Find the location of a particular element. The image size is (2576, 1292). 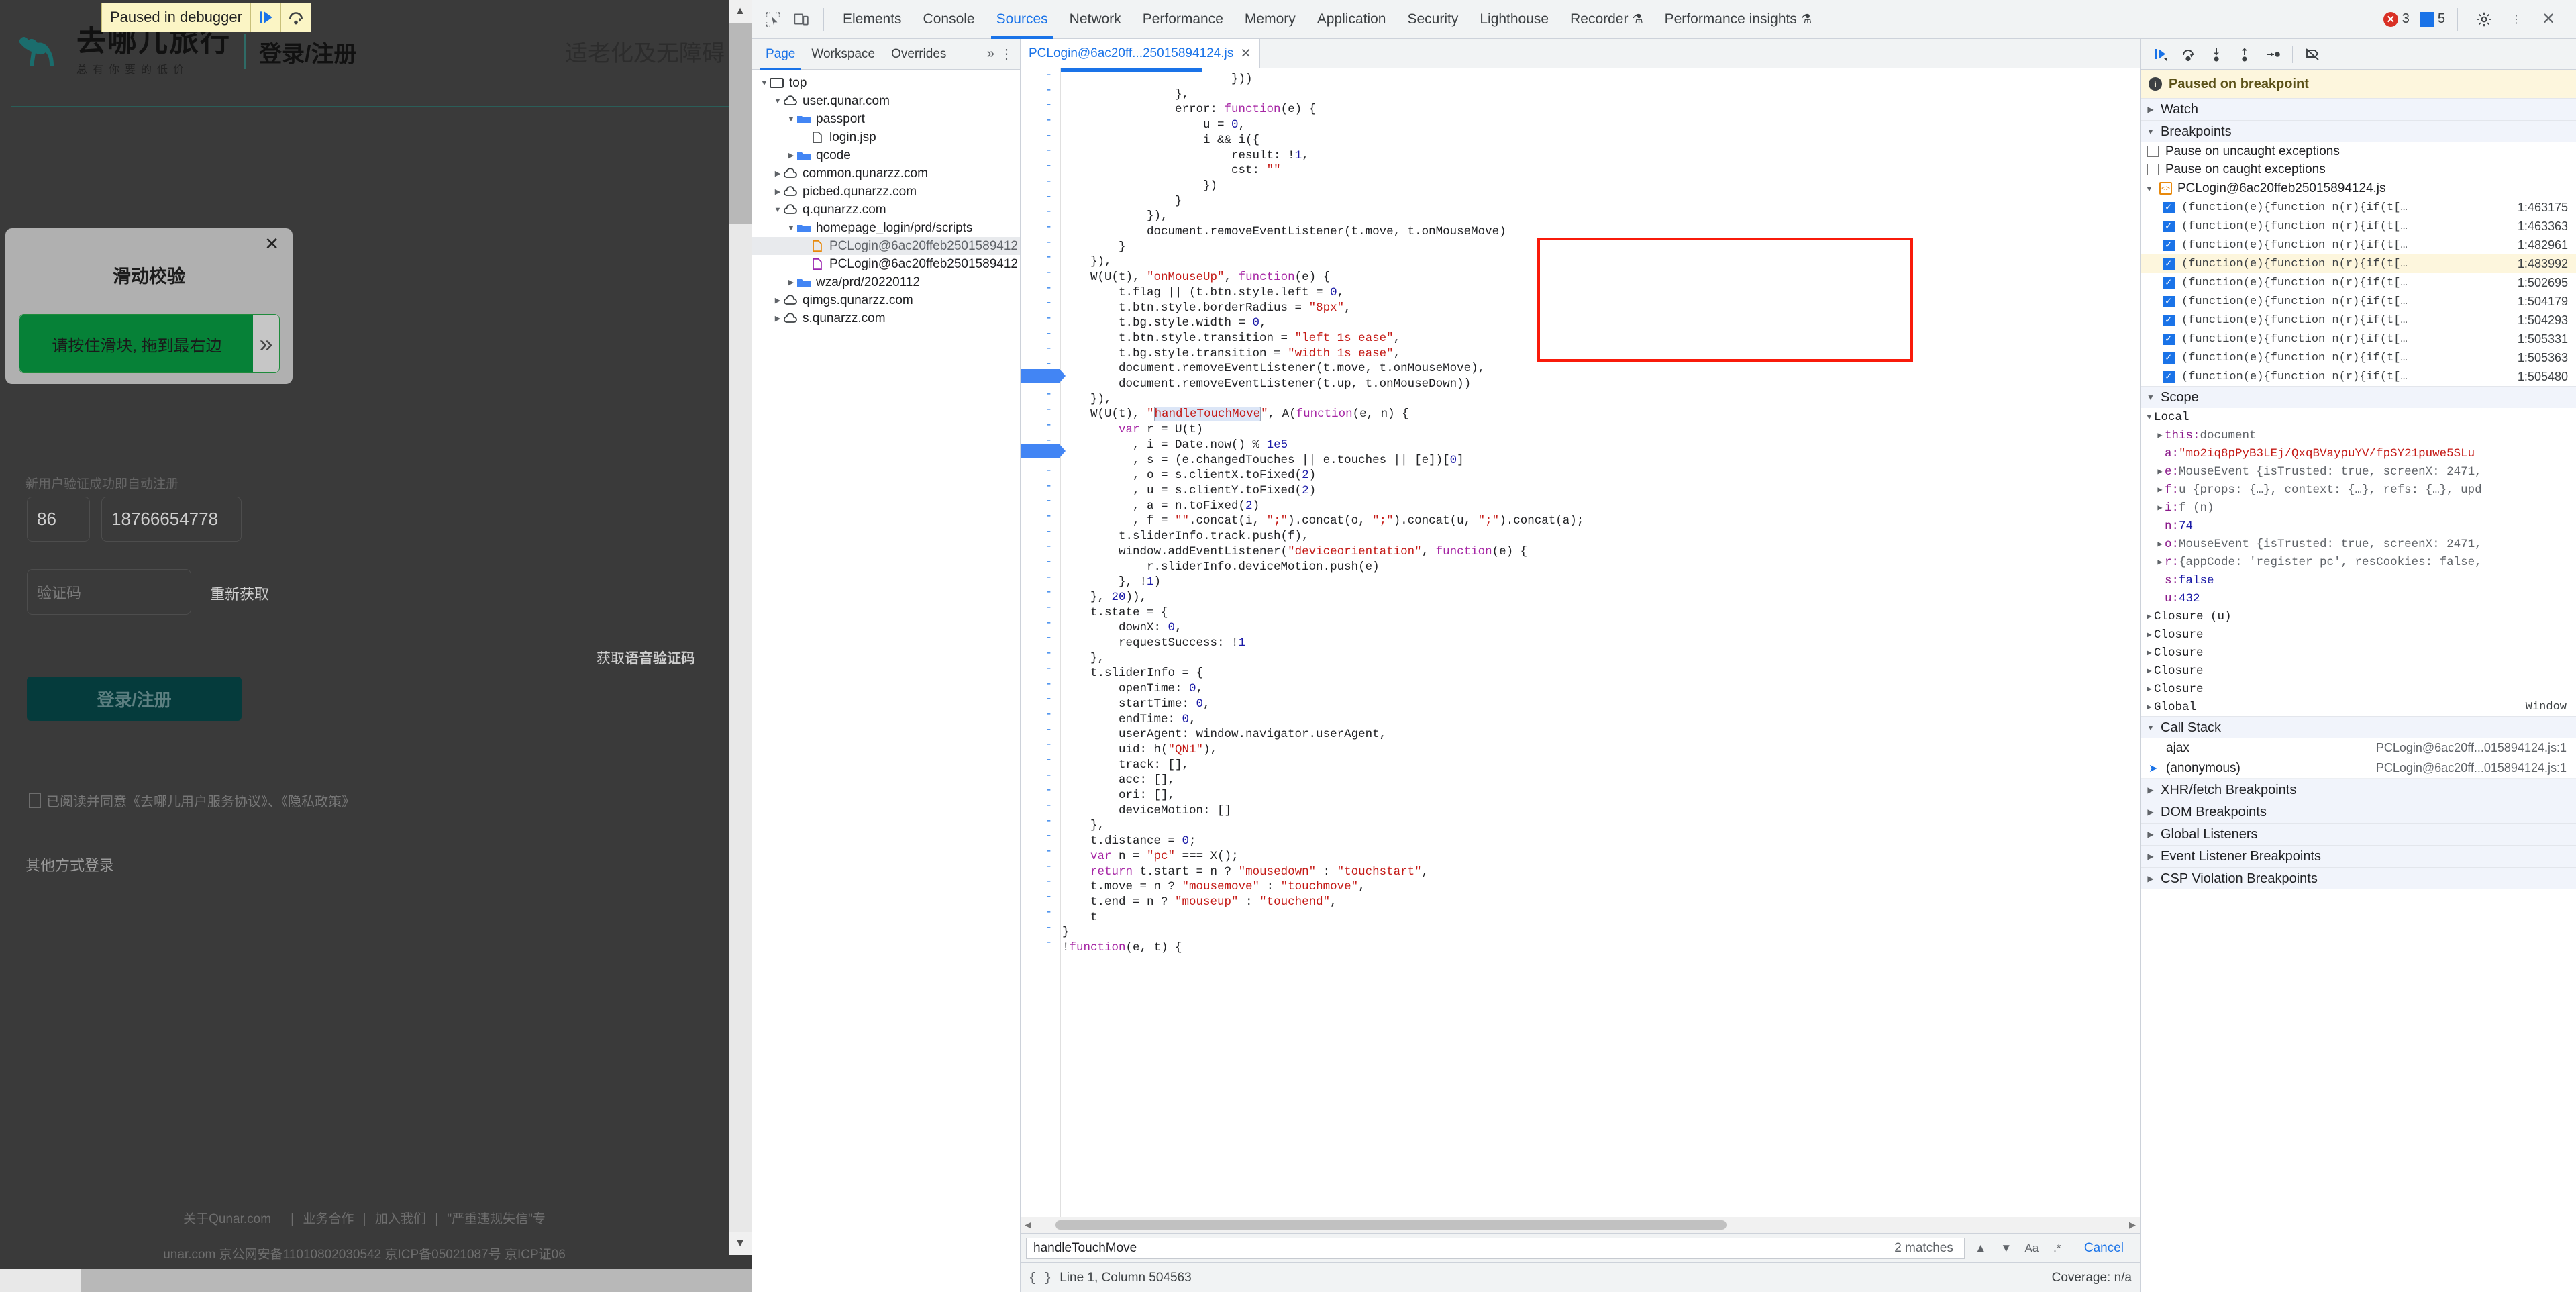

tab-performance-insights: Performance insights ⚗ is located at coordinates (1738, 20).